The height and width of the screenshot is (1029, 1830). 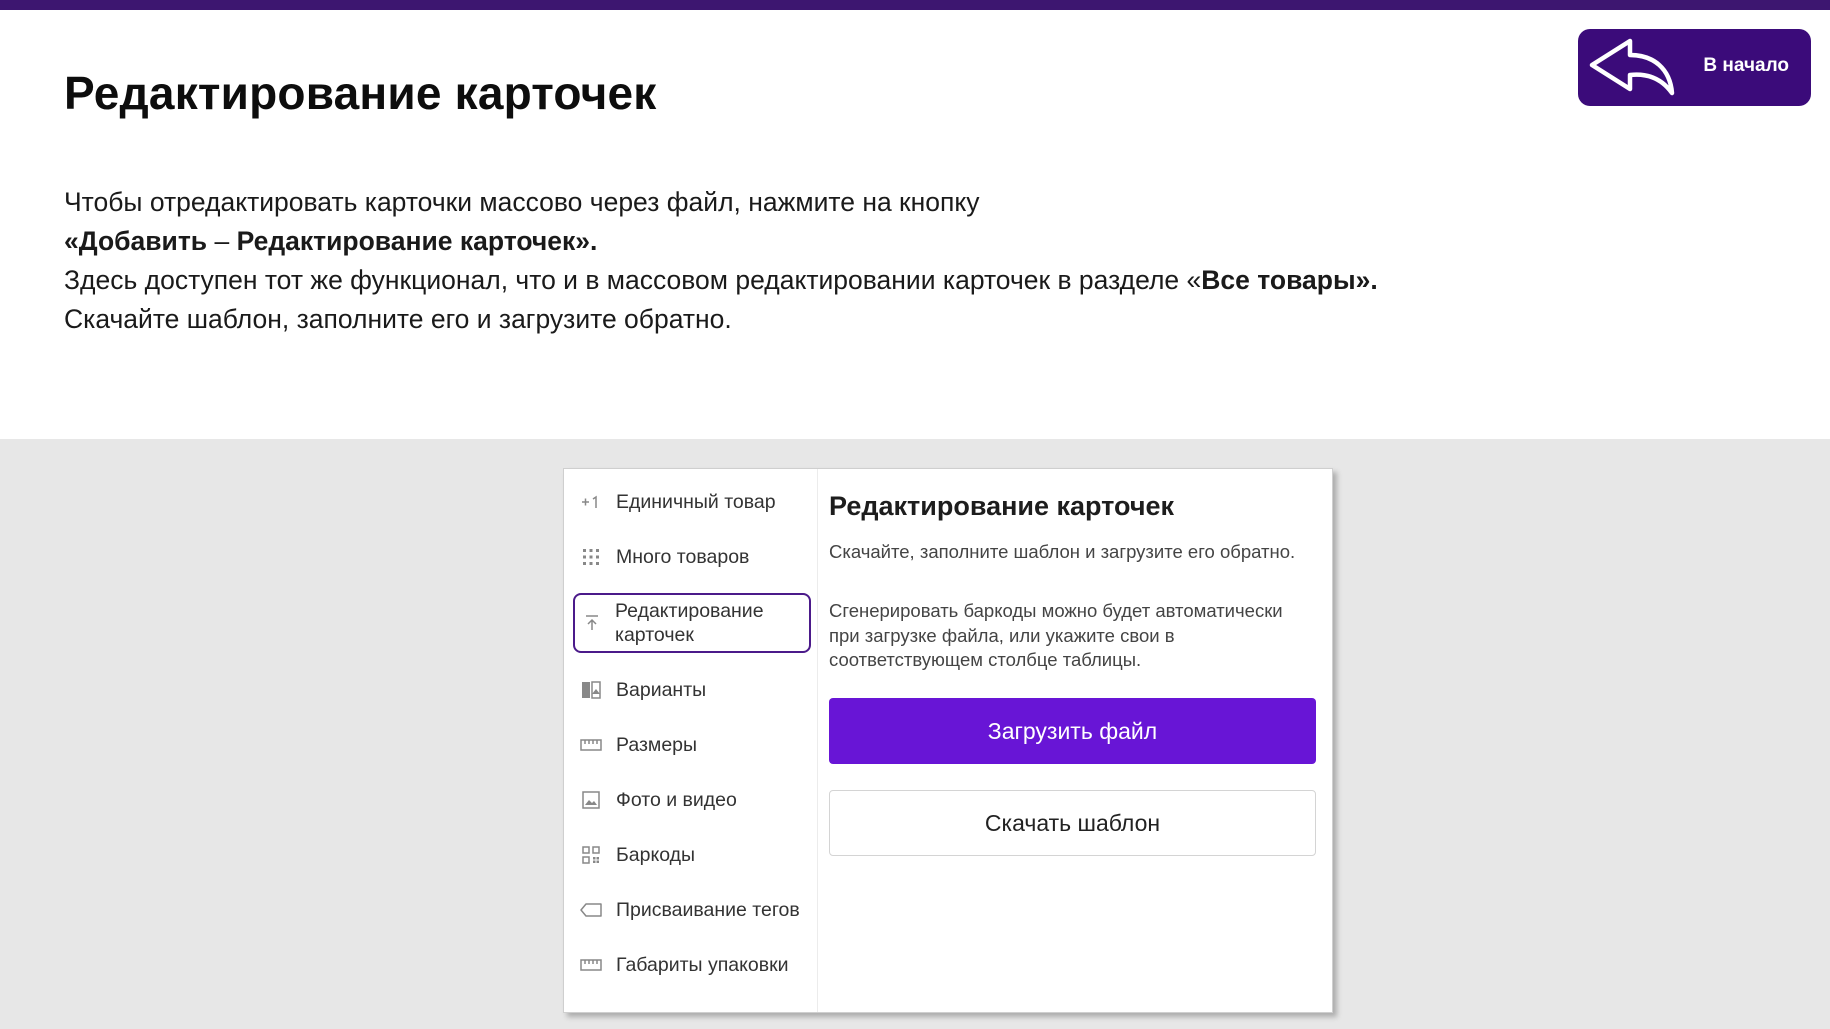 I want to click on back-arrow-icon, so click(x=1632, y=67).